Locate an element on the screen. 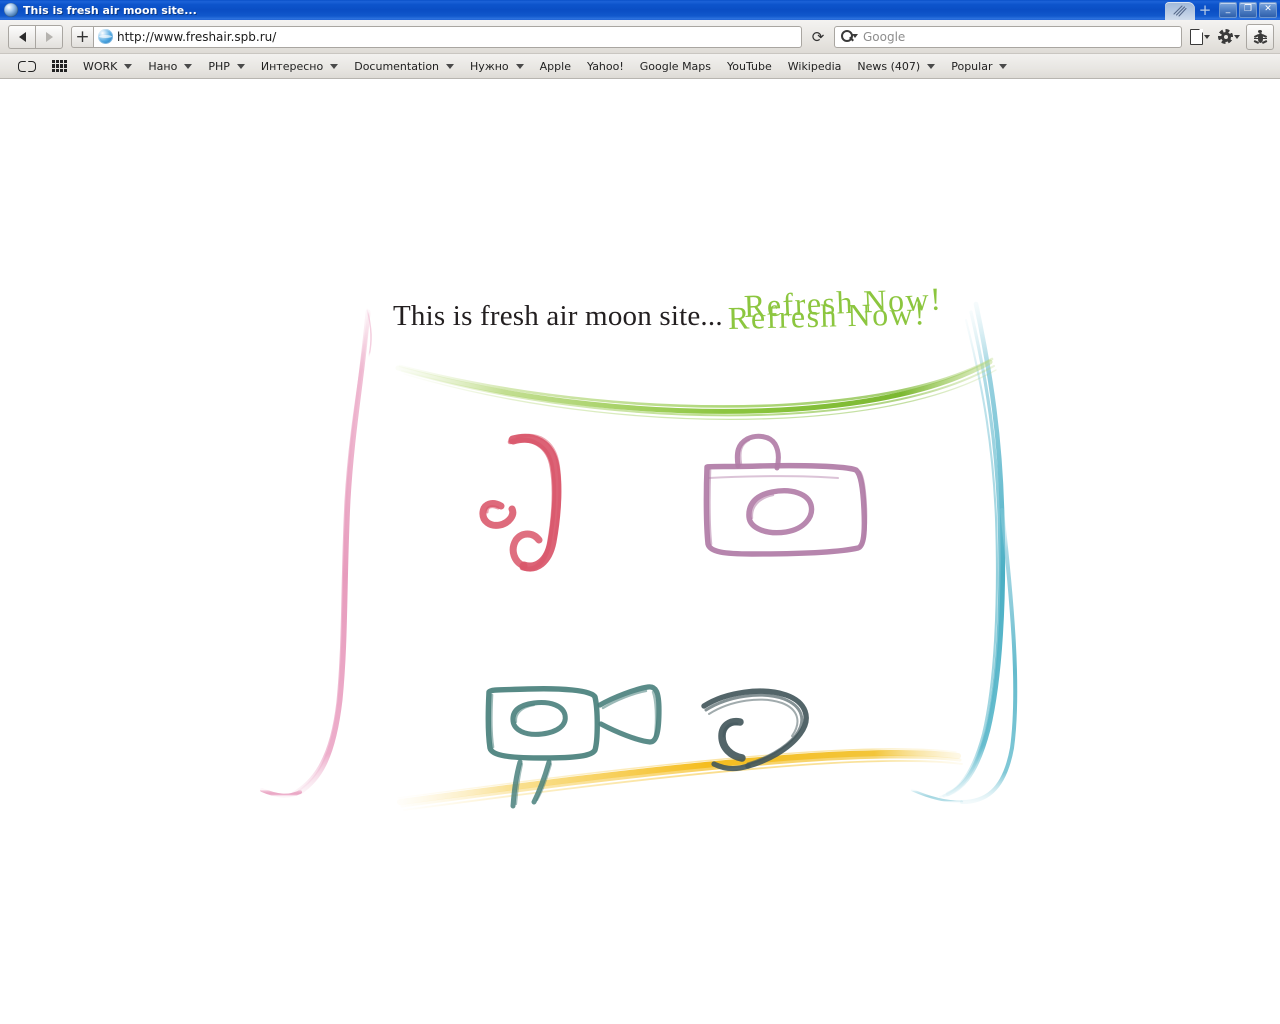 The image size is (1280, 1024). minimize-button: _ is located at coordinates (1228, 10).